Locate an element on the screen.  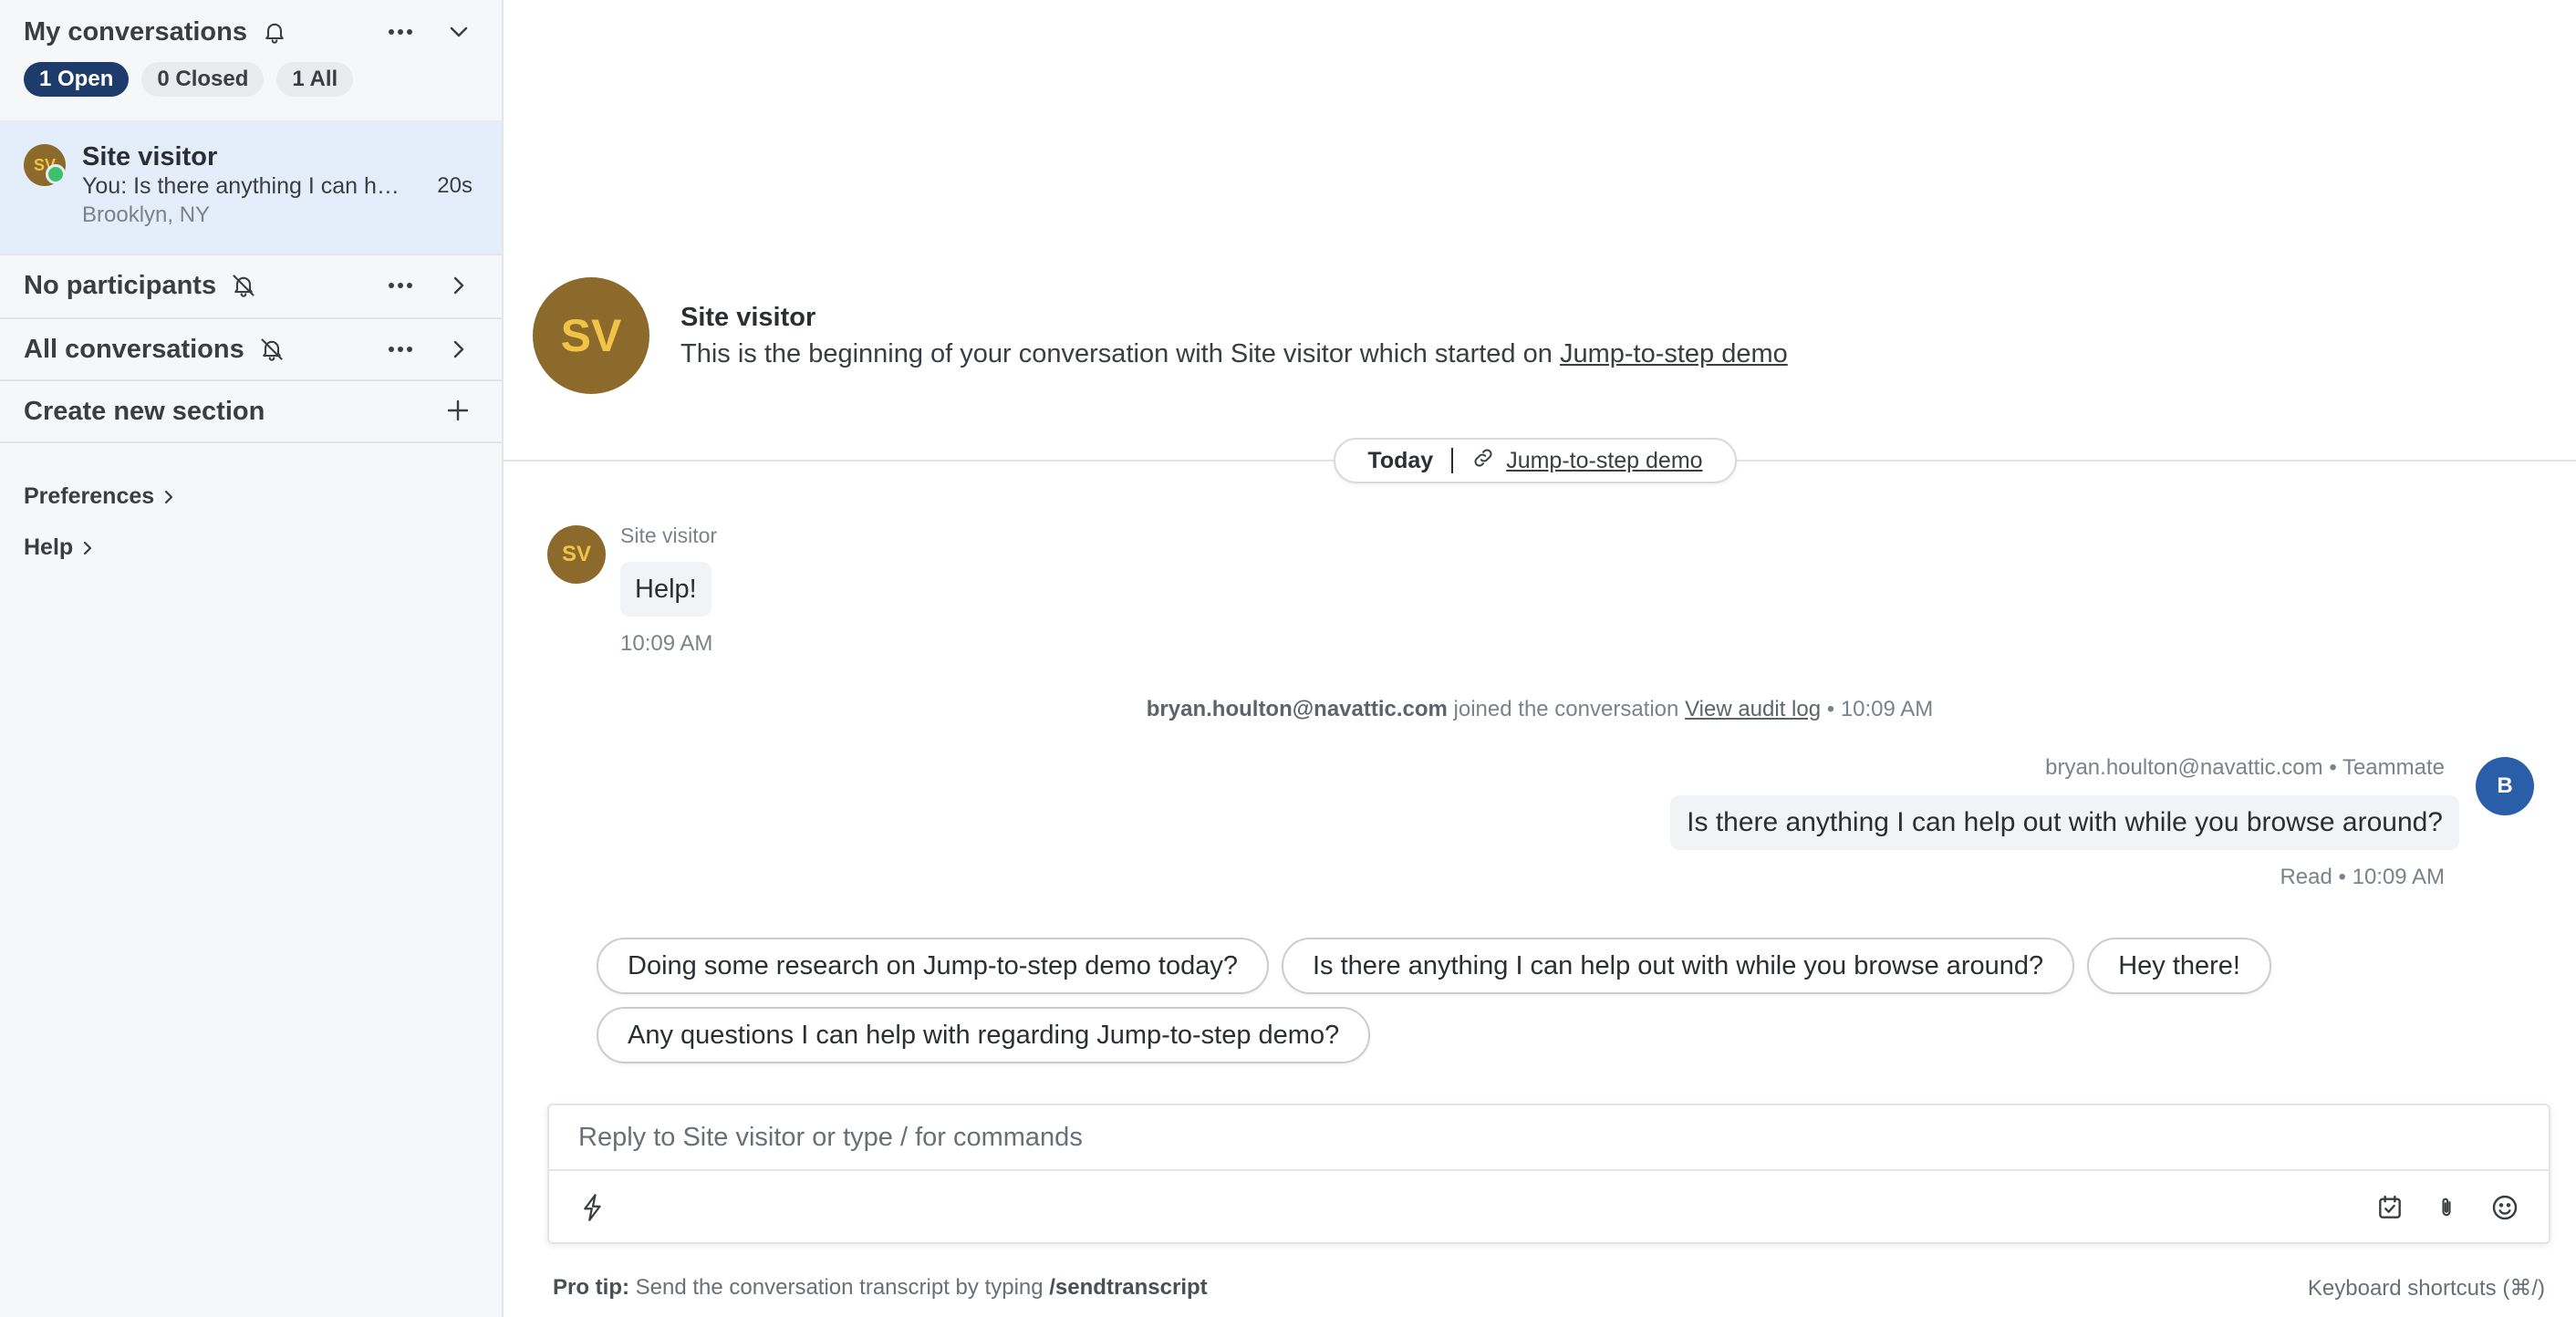
incoming-message: Help! is located at coordinates (666, 589).